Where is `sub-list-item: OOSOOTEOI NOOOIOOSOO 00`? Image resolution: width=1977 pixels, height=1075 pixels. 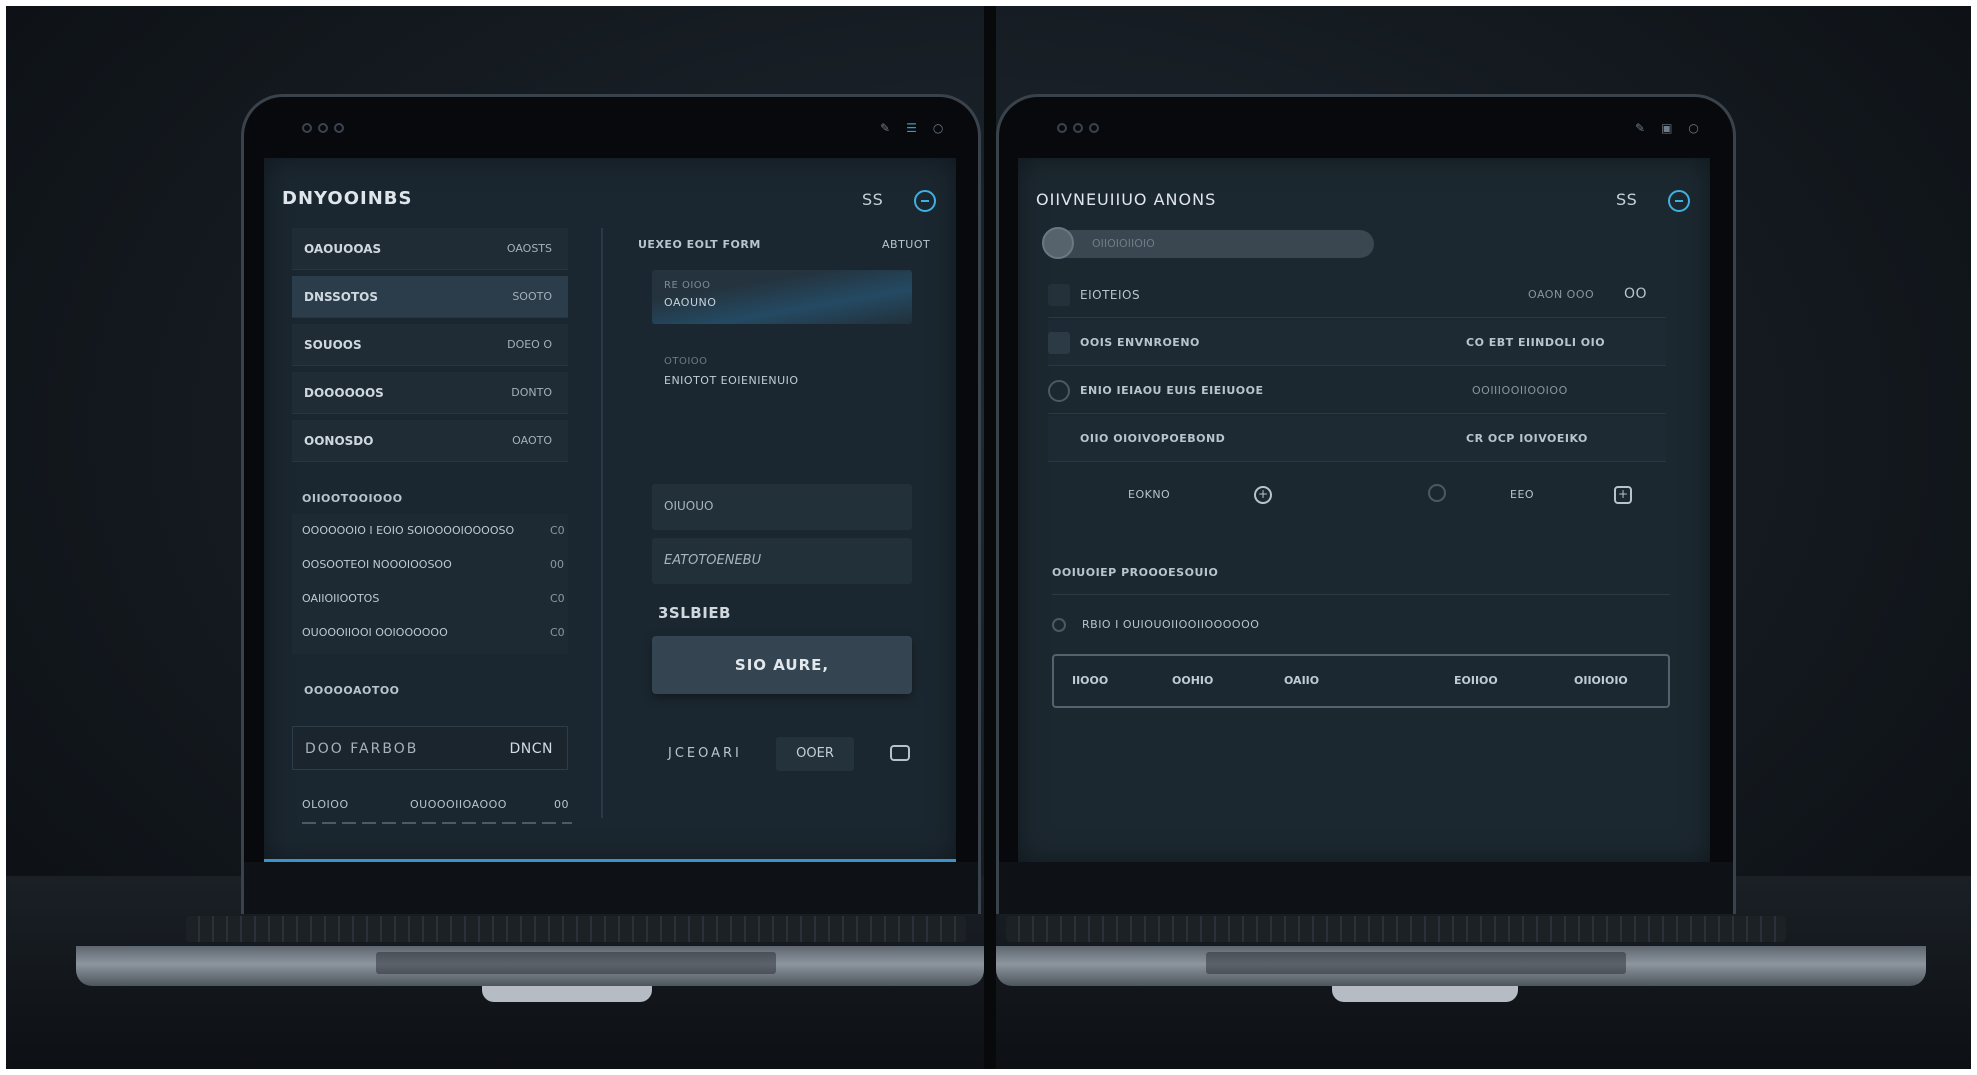
sub-list-item: OOSOOTEOI NOOOIOOSOO 00 is located at coordinates (433, 564).